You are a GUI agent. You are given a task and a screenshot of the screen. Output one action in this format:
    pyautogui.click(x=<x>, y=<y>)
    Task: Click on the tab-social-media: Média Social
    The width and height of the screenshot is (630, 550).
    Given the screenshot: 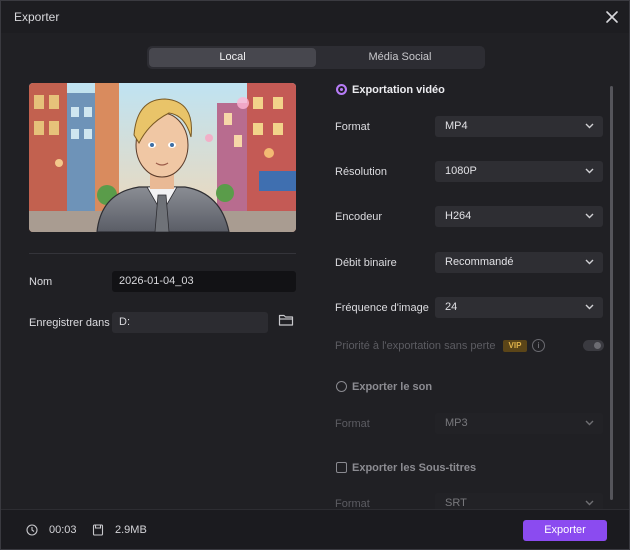 What is the action you would take?
    pyautogui.click(x=400, y=57)
    